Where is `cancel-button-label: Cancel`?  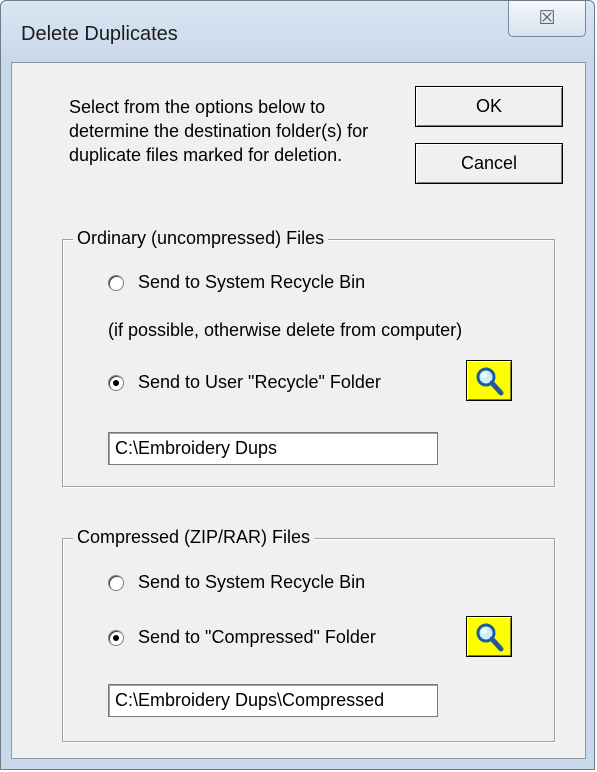 cancel-button-label: Cancel is located at coordinates (489, 163).